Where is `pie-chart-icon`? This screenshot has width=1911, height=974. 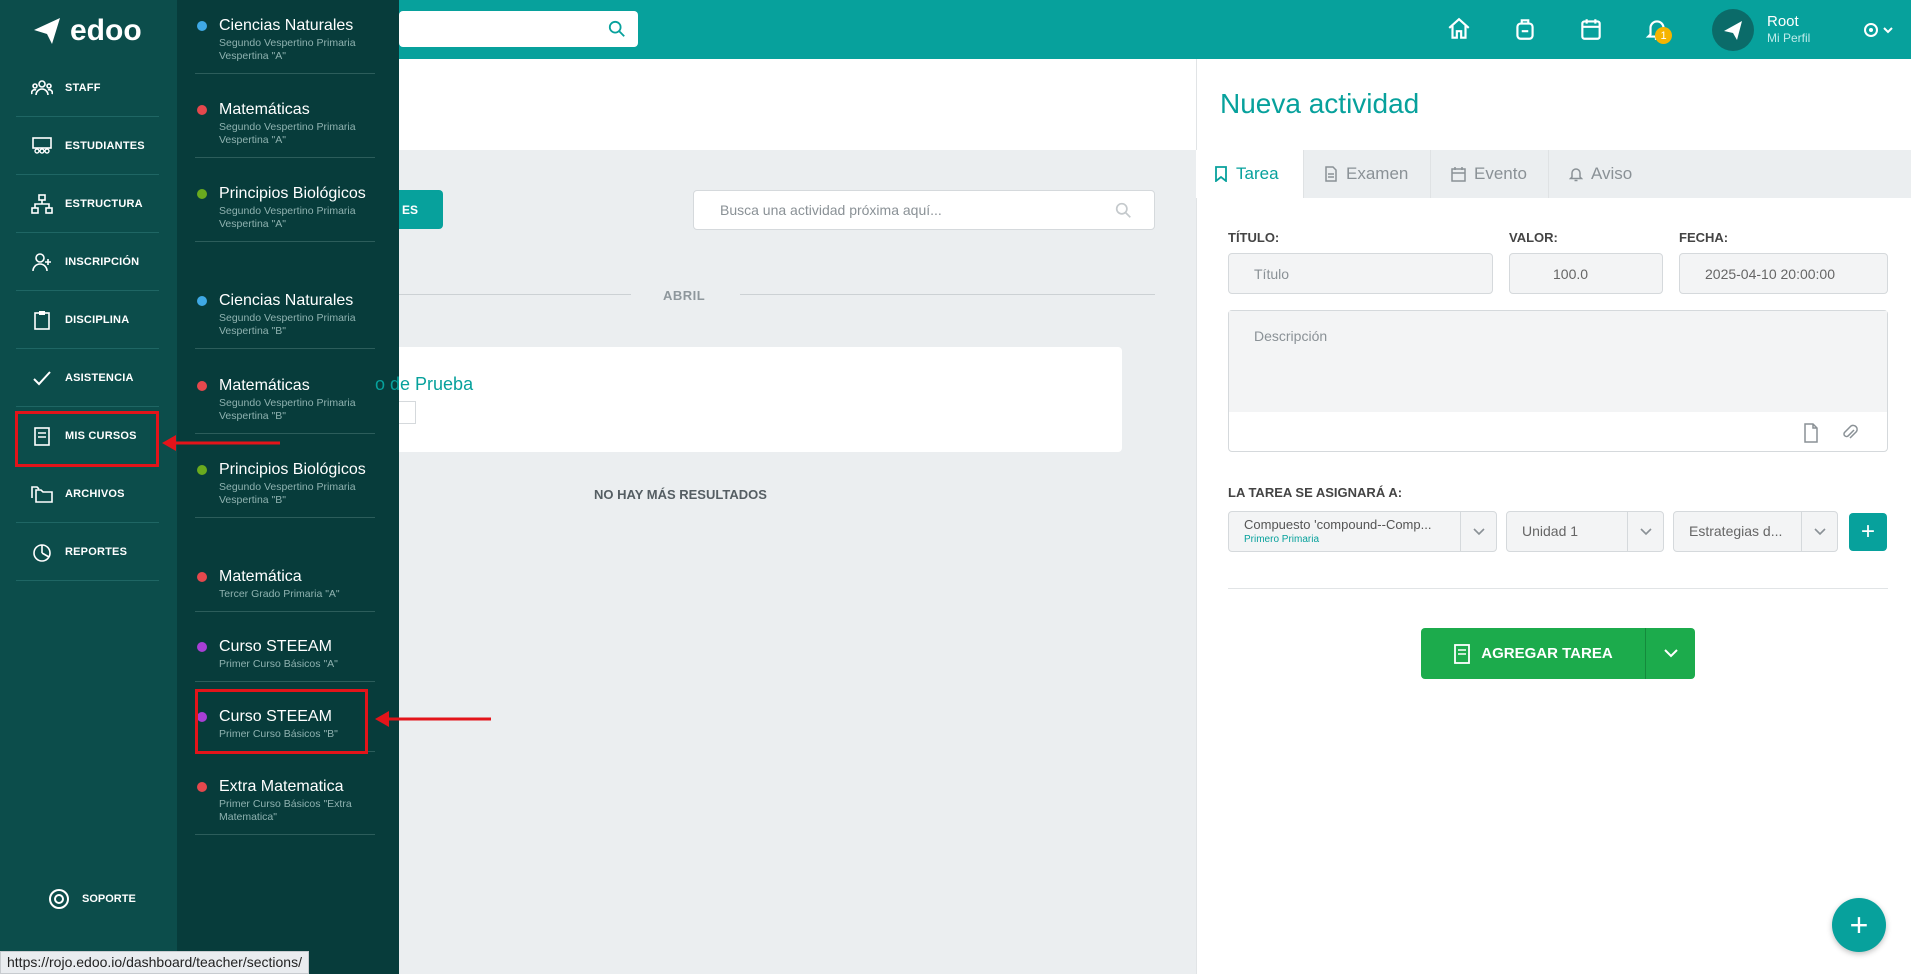
pie-chart-icon is located at coordinates (42, 552).